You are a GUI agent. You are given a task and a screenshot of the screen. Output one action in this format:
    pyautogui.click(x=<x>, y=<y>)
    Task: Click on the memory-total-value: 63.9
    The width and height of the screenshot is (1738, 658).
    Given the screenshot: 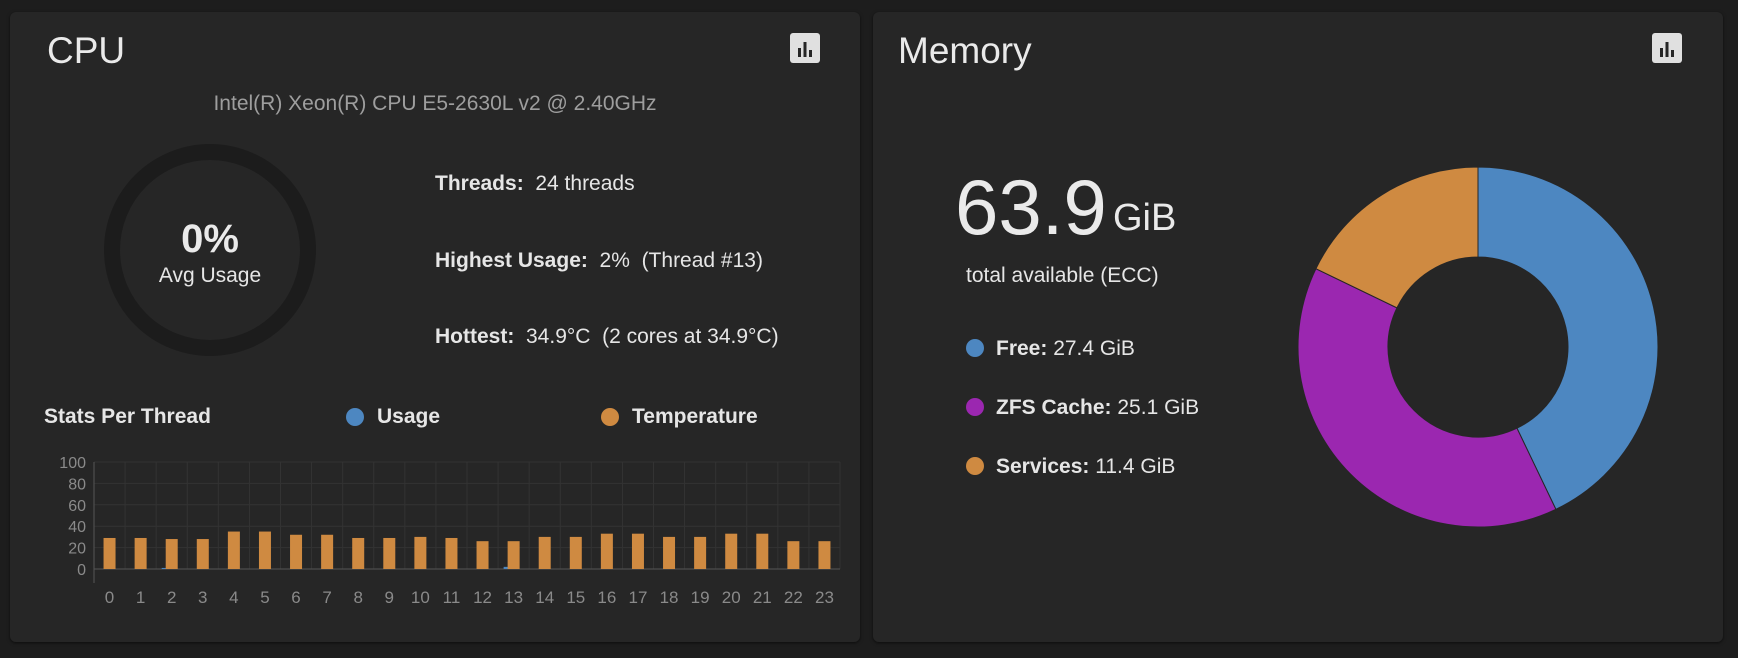 What is the action you would take?
    pyautogui.click(x=1031, y=207)
    